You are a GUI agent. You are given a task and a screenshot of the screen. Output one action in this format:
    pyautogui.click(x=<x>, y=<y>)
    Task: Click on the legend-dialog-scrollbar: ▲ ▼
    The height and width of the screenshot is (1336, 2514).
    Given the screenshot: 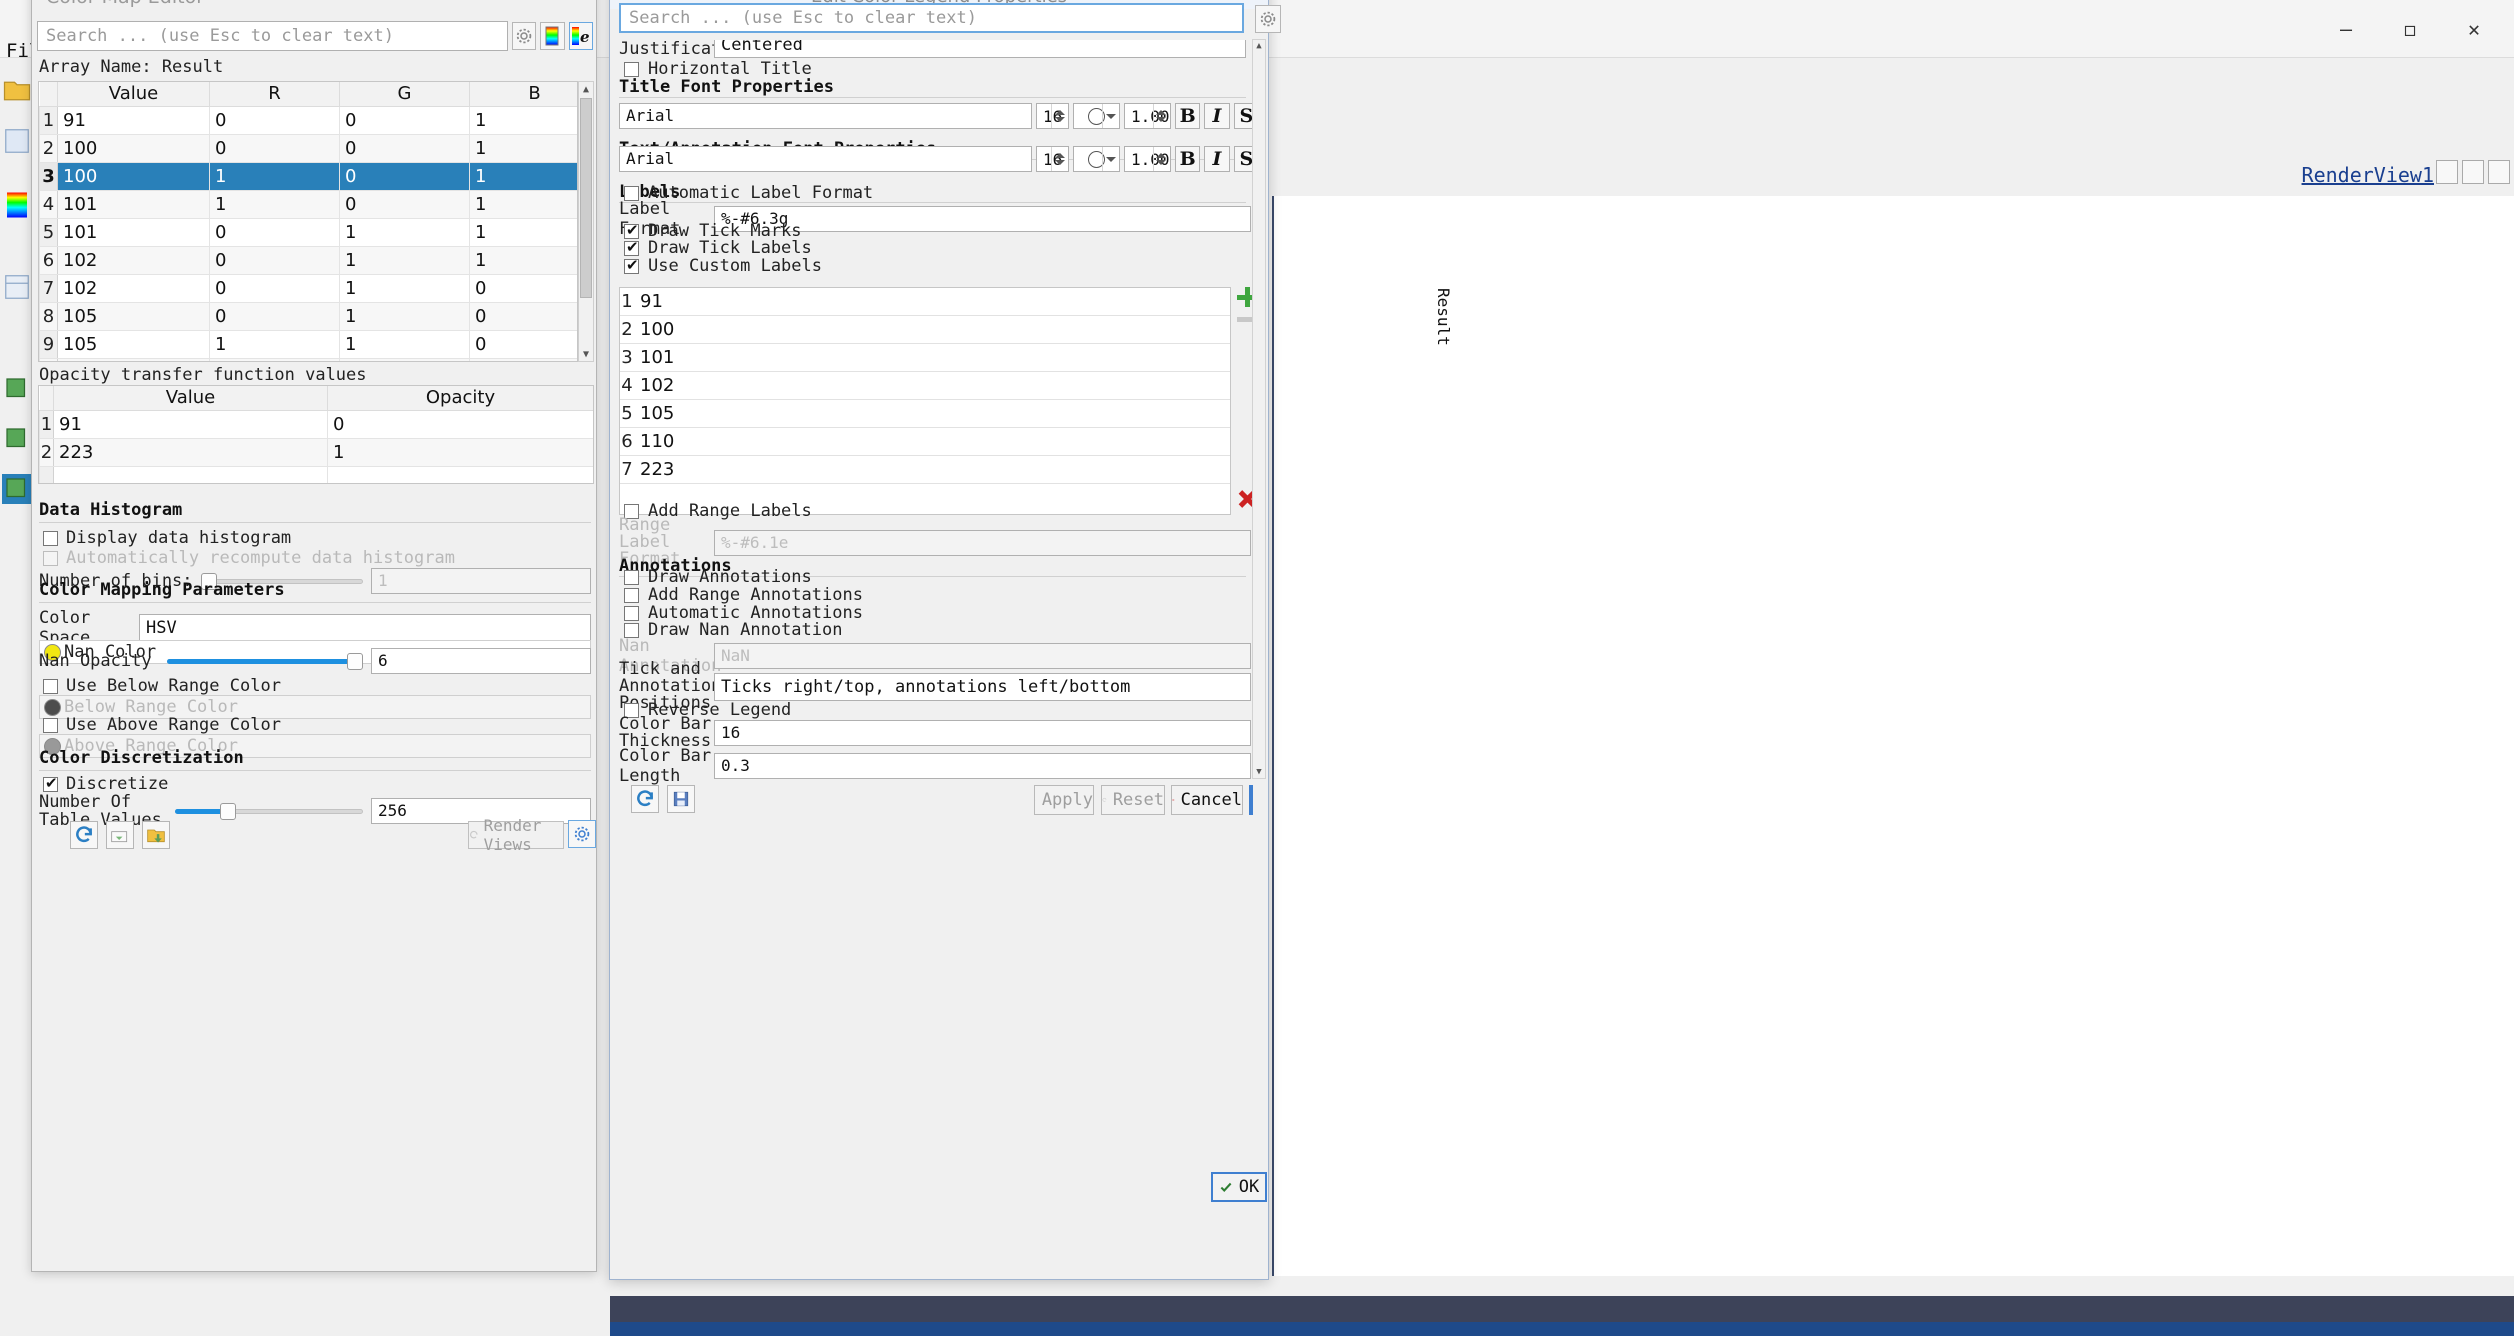 What is the action you would take?
    pyautogui.click(x=1259, y=409)
    